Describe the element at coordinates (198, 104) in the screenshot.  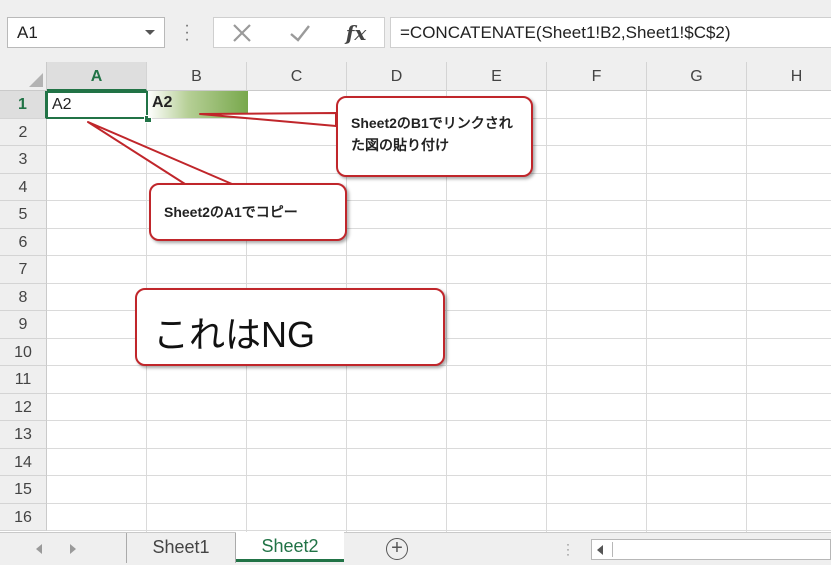
I see `linked-picture-b1: A2` at that location.